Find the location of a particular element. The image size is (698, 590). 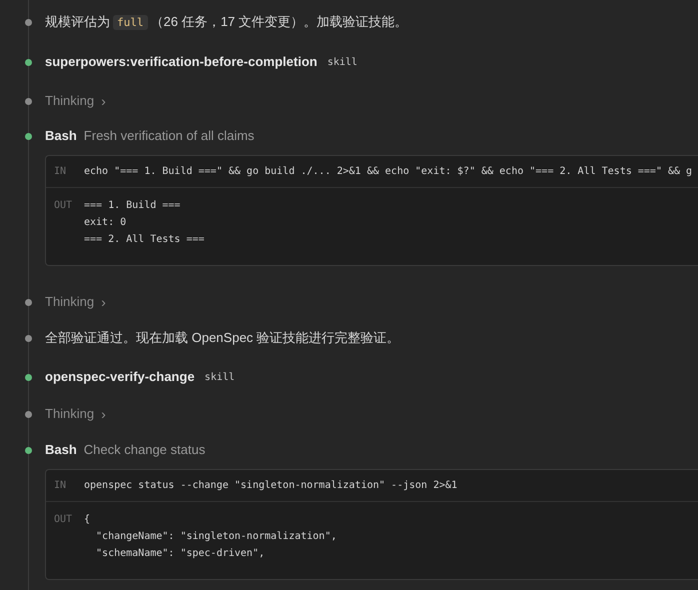

command-text: echo "=== 1. Build ===" && go build ./... 2>&1 && echo "exit: $?" && echo "=== 2. All Tests ===" && g is located at coordinates (388, 172).